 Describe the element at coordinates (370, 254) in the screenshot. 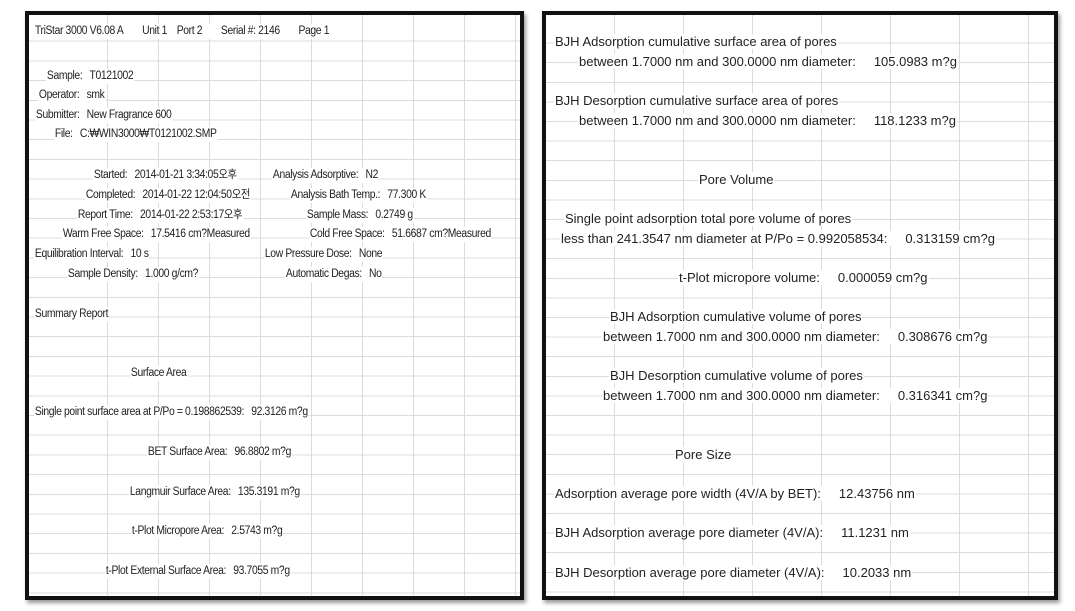

I see `value: None` at that location.